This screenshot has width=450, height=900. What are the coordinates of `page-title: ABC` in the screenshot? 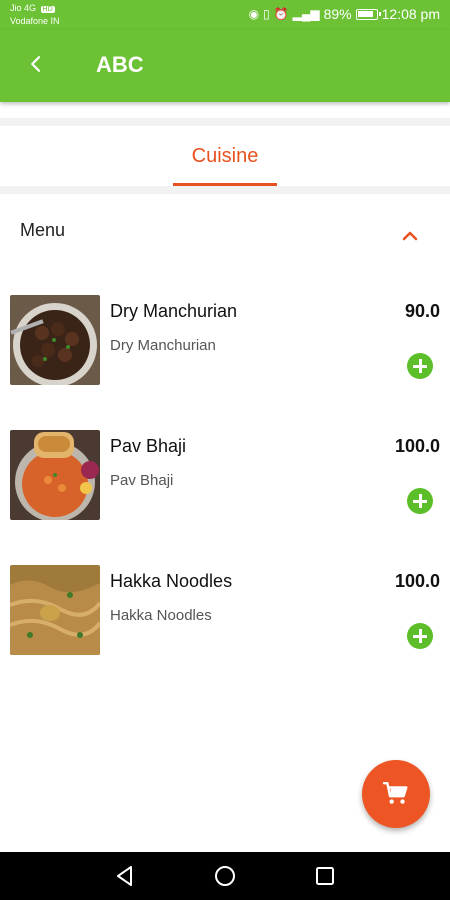 It's located at (120, 64).